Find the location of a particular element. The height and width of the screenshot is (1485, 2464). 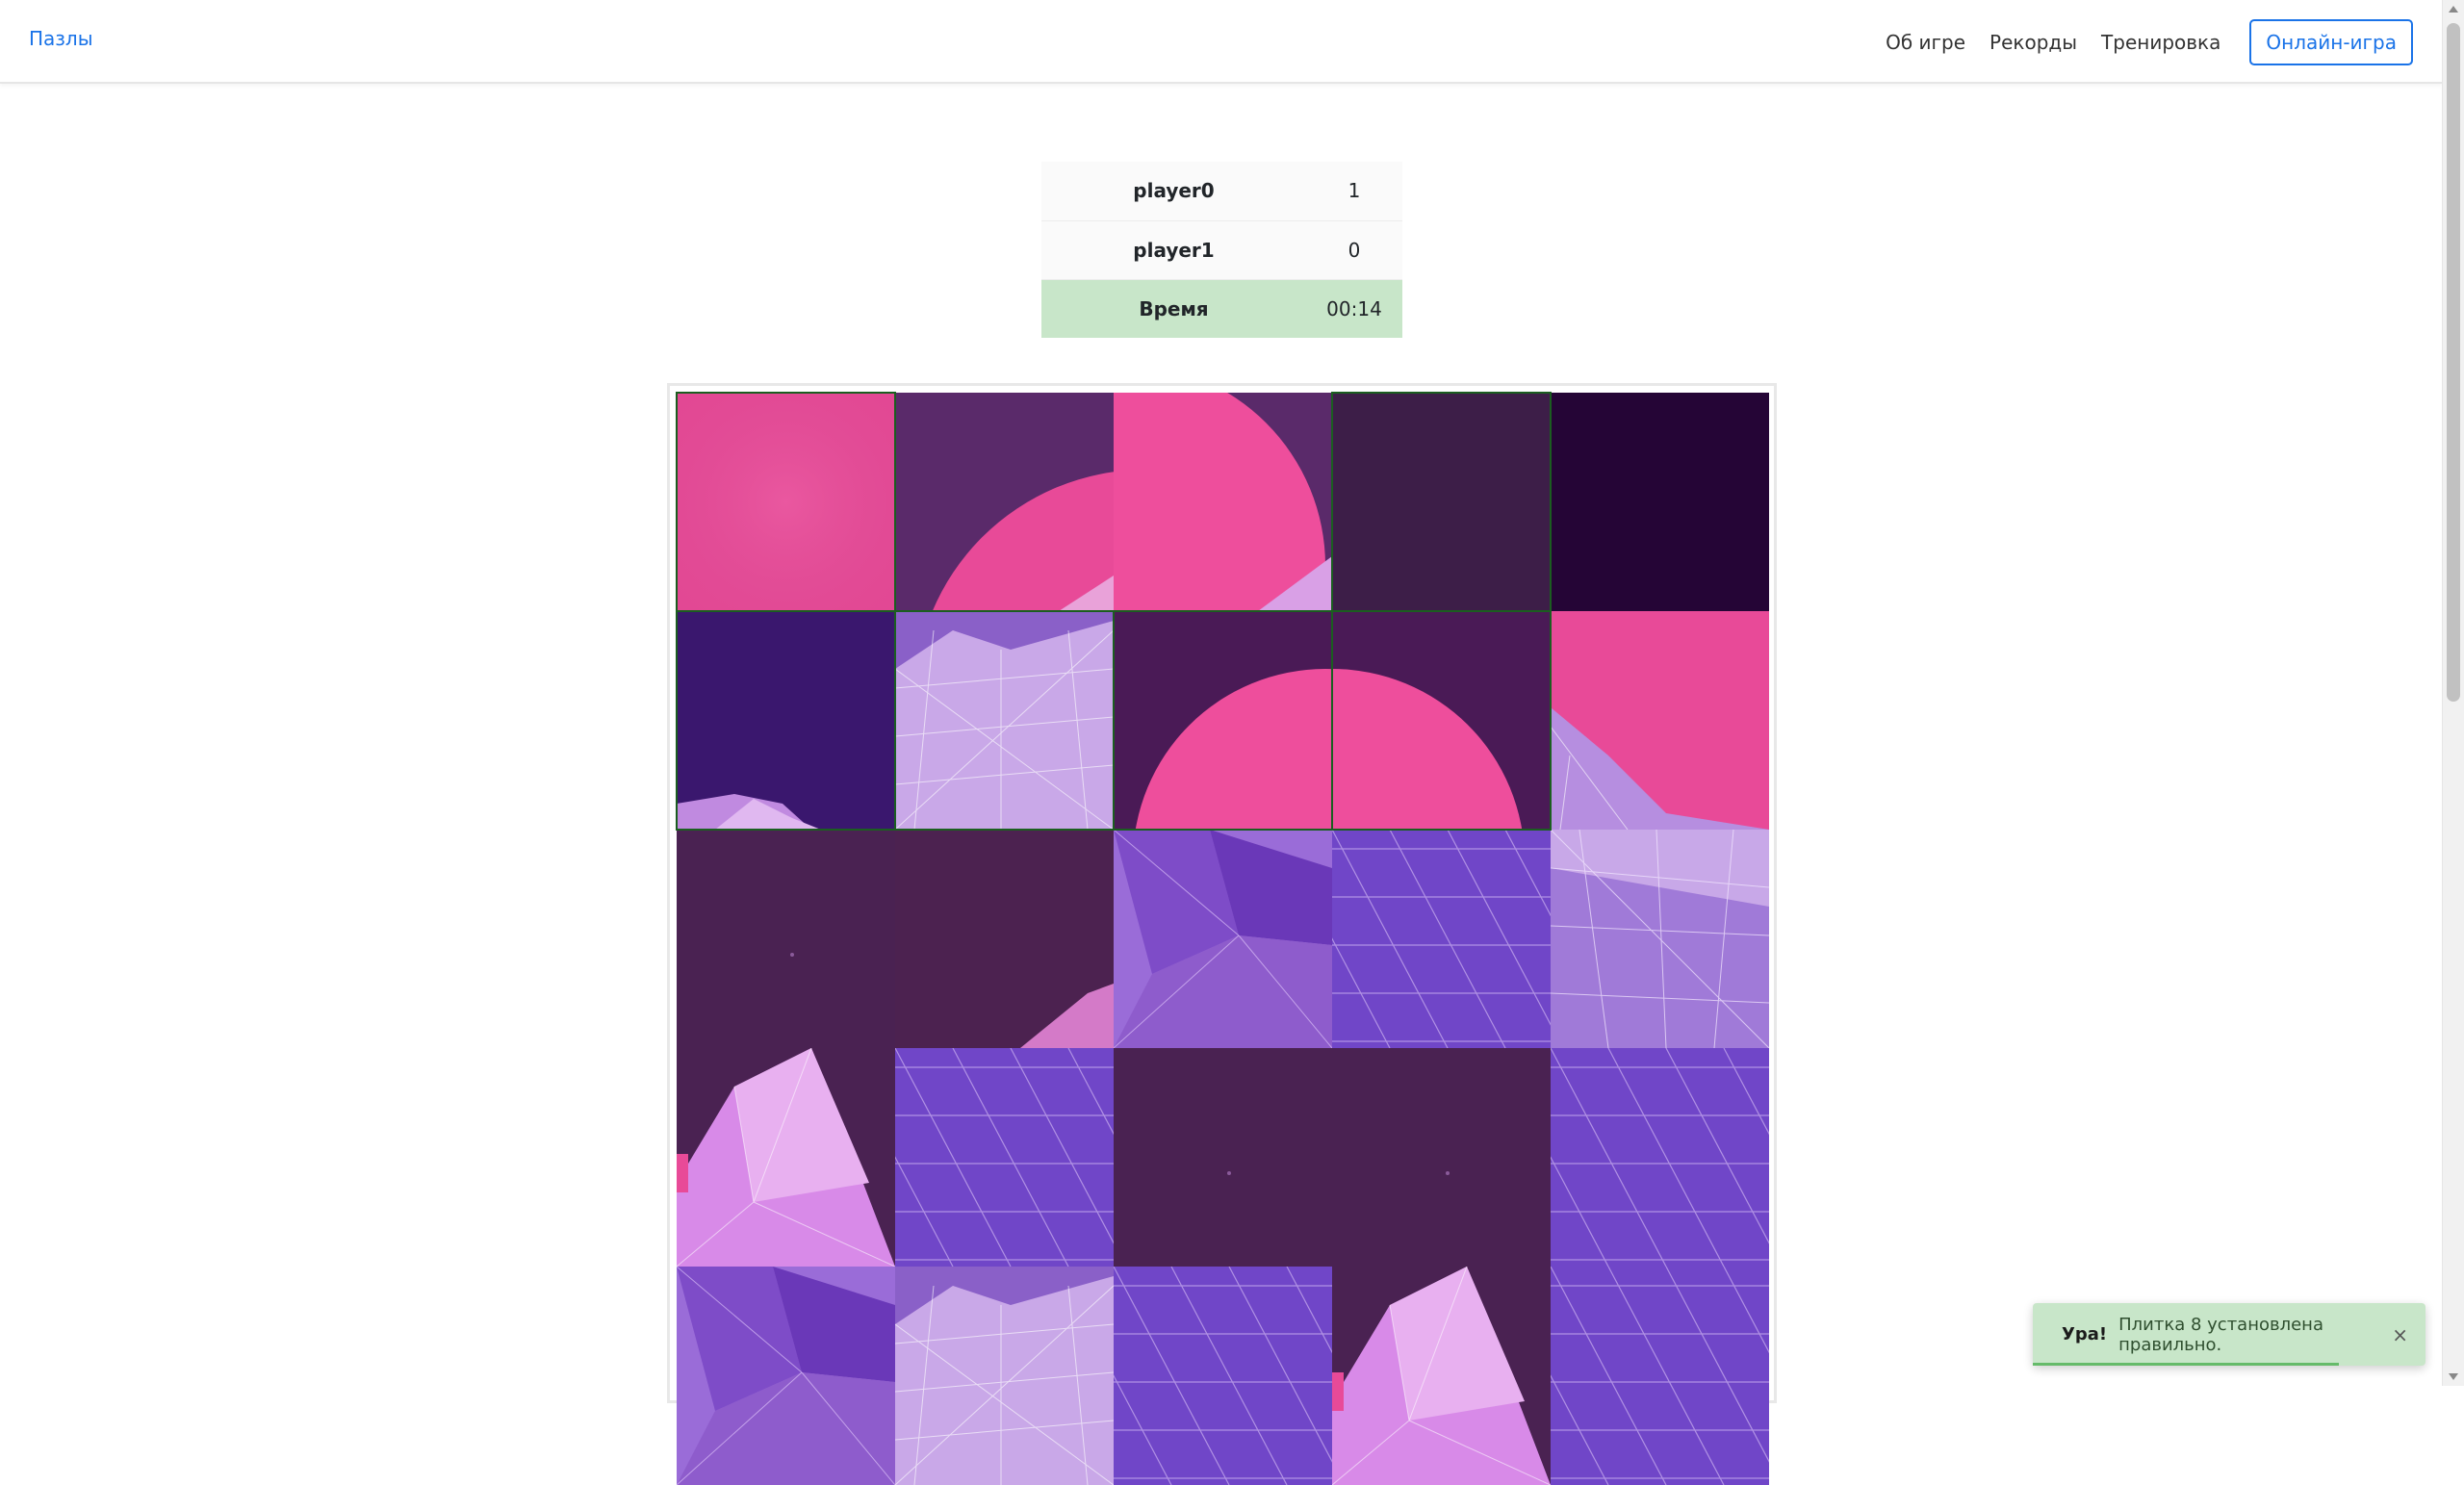

time-row: Время 00:14 is located at coordinates (1221, 308).